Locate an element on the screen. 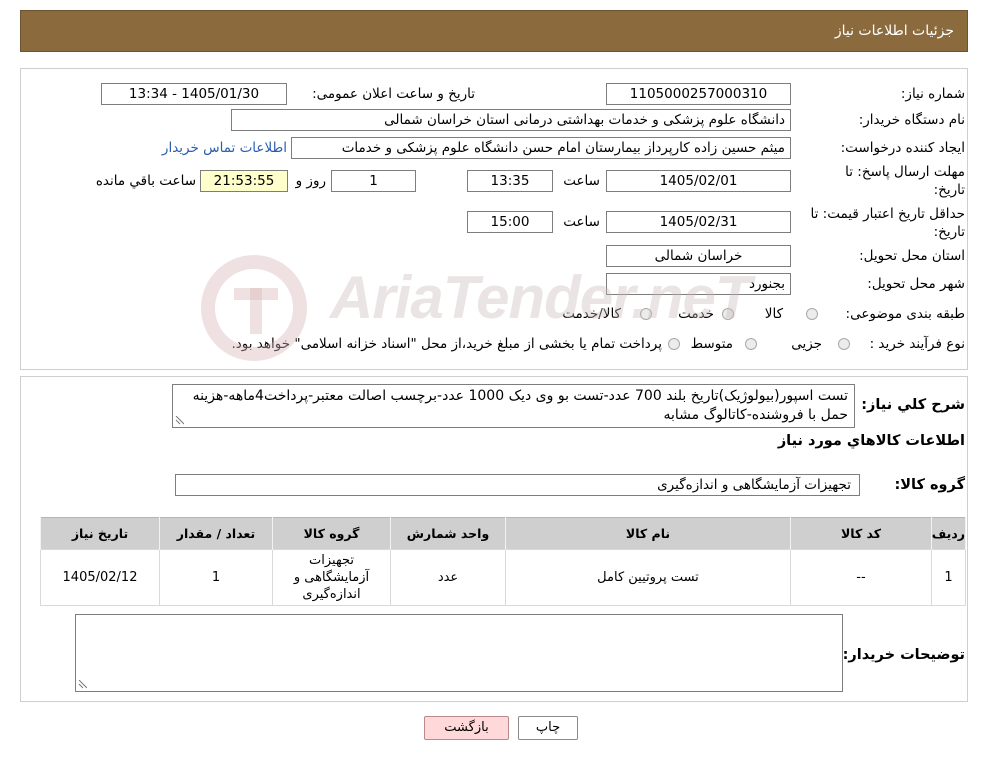 This screenshot has width=985, height=760. cell-quantity: 1 is located at coordinates (216, 577).